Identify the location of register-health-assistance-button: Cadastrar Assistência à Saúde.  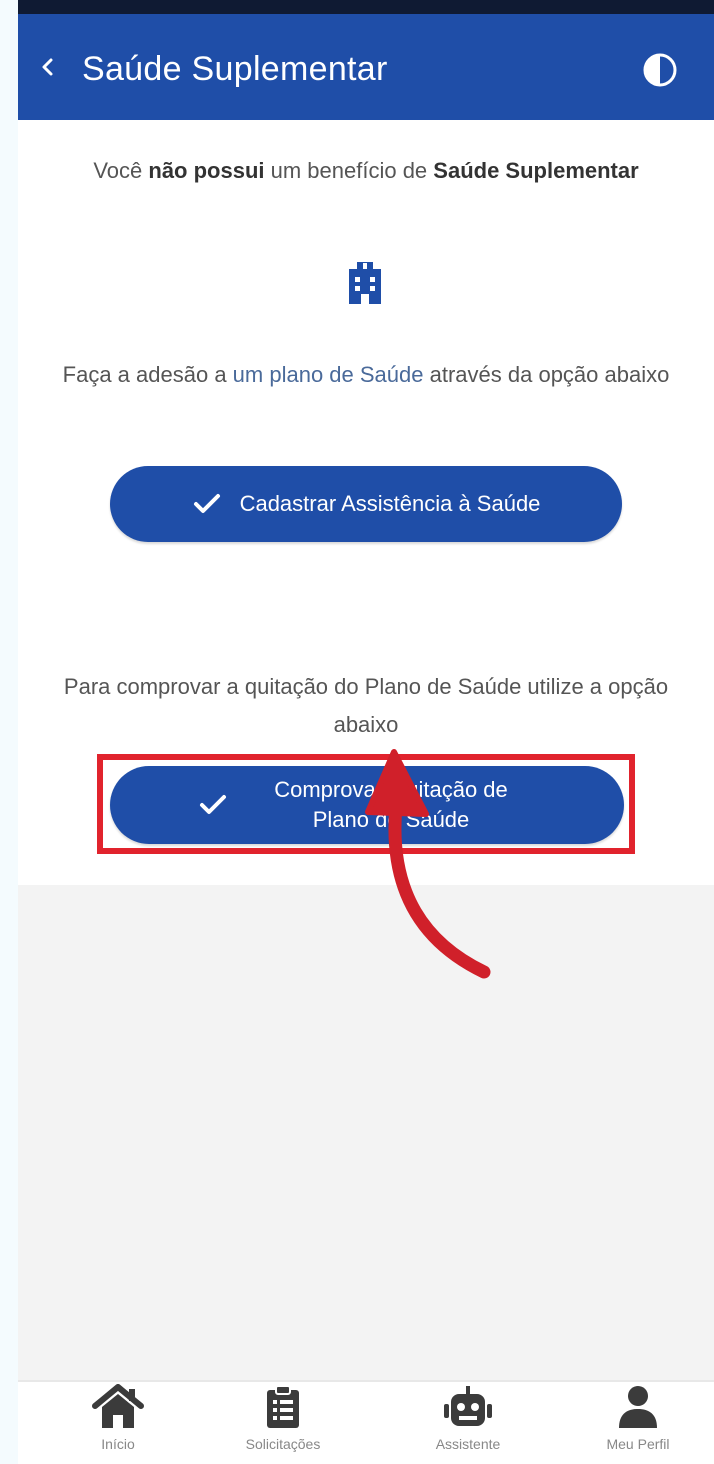
(366, 504).